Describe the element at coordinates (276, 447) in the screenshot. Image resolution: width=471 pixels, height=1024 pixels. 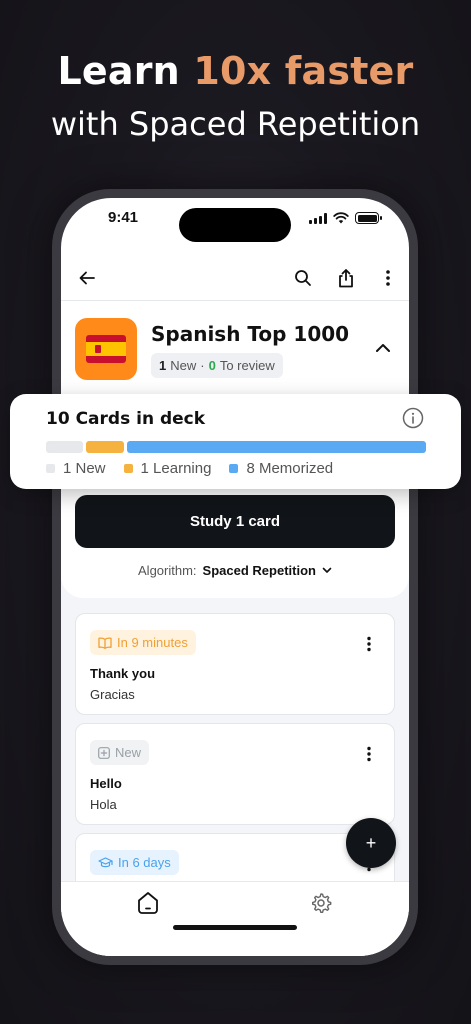
I see `progress-segment-memorized` at that location.